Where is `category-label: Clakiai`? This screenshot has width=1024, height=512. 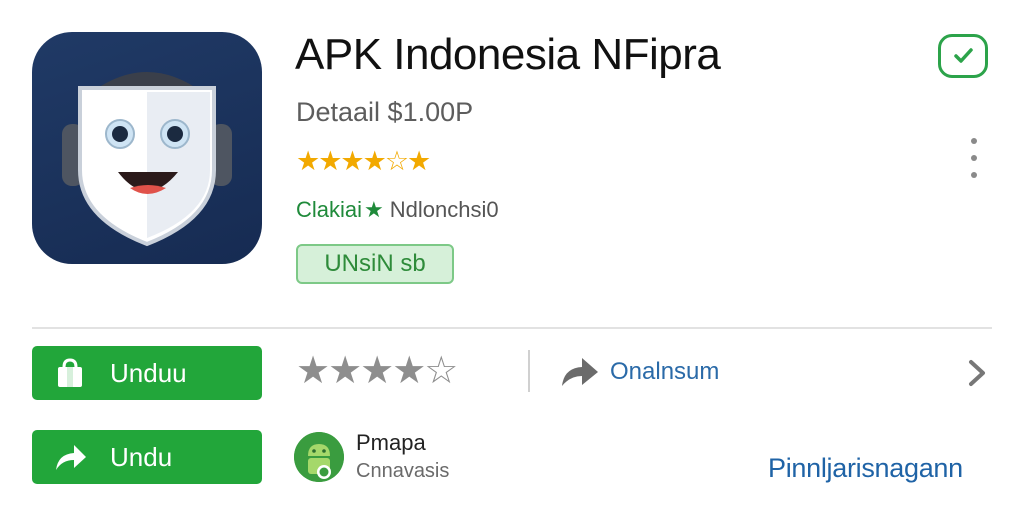 category-label: Clakiai is located at coordinates (329, 209).